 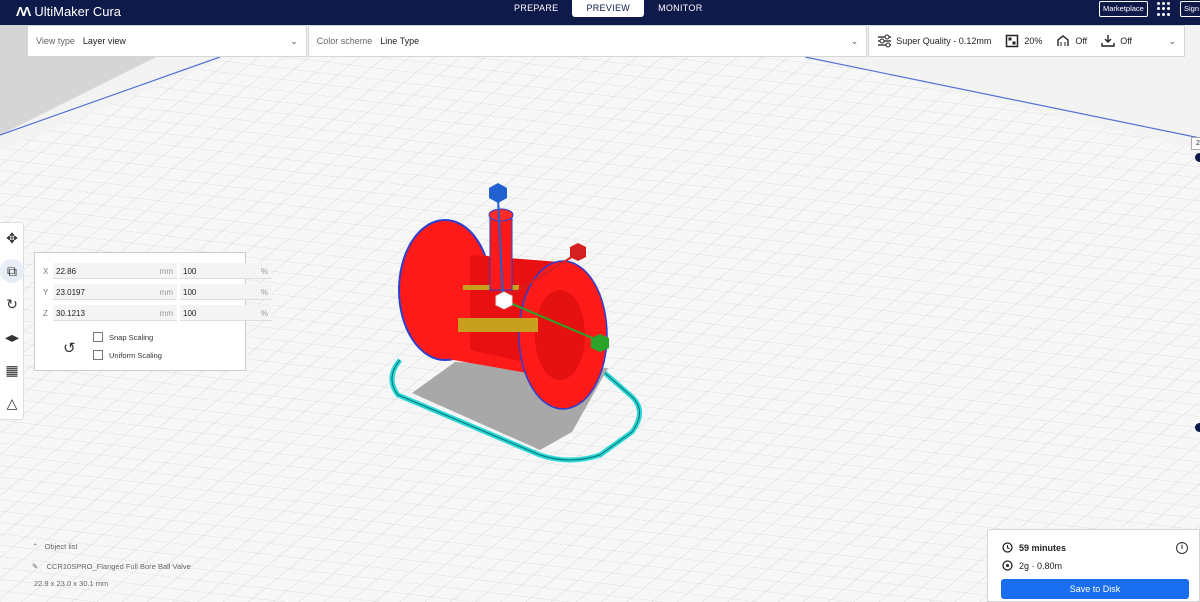 I want to click on pencil-icon: ✎, so click(x=35, y=566).